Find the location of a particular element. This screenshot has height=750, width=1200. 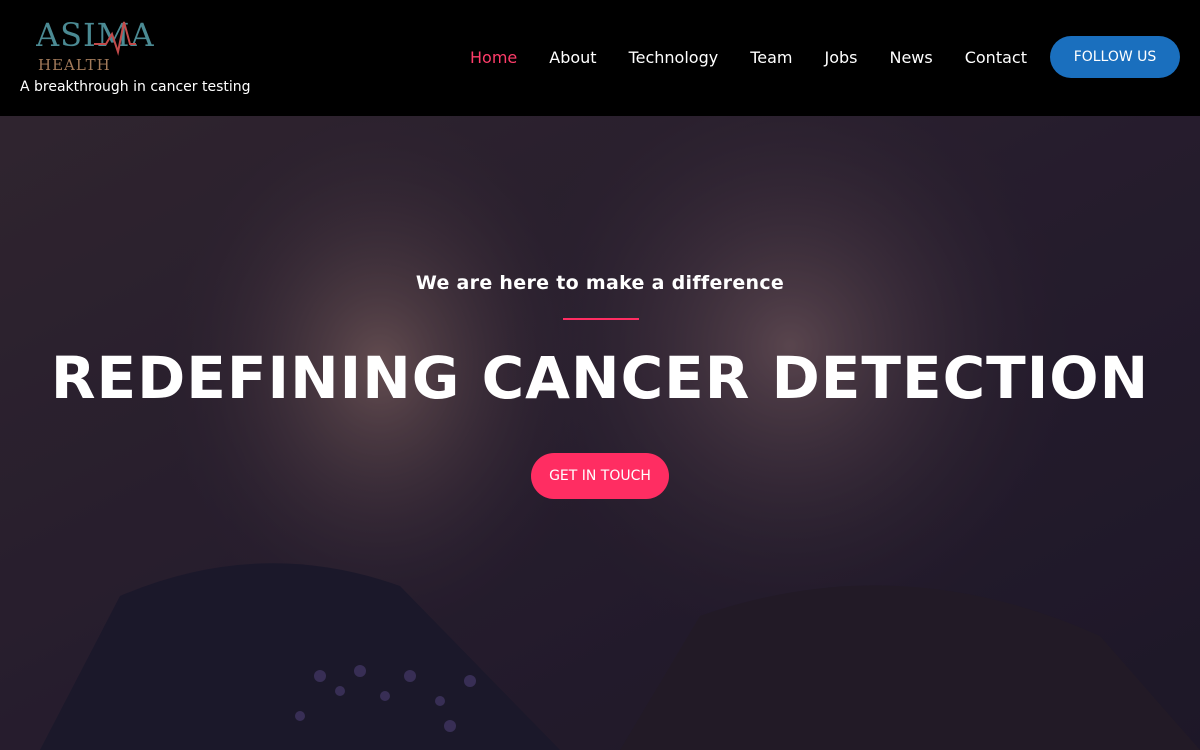

nav-item-home: Home is located at coordinates (493, 58).